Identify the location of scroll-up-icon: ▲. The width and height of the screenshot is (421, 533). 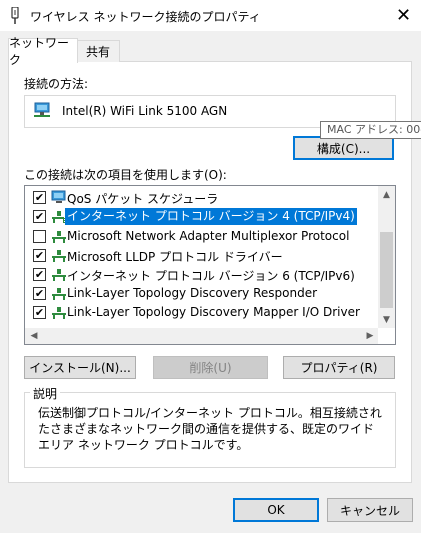
(386, 195).